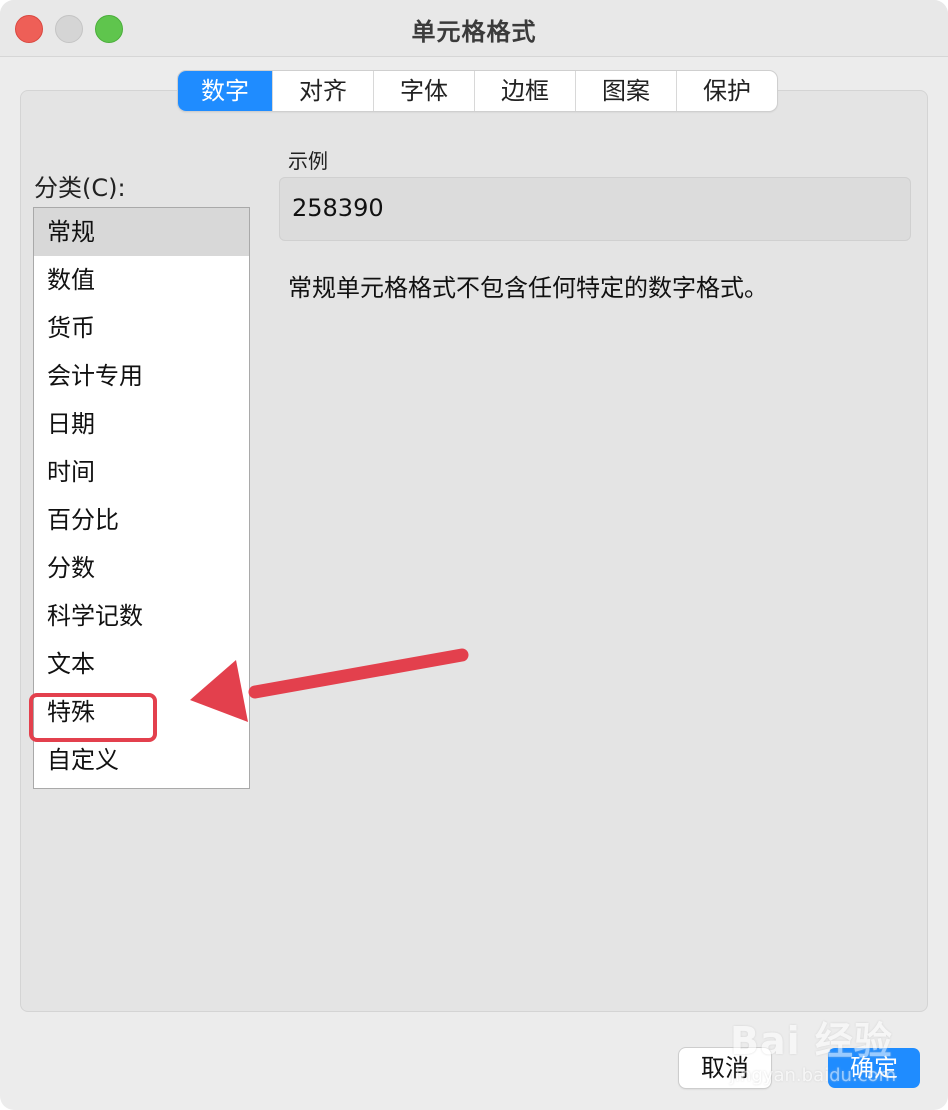 This screenshot has height=1110, width=948. Describe the element at coordinates (524, 91) in the screenshot. I see `tab-border: 边框` at that location.